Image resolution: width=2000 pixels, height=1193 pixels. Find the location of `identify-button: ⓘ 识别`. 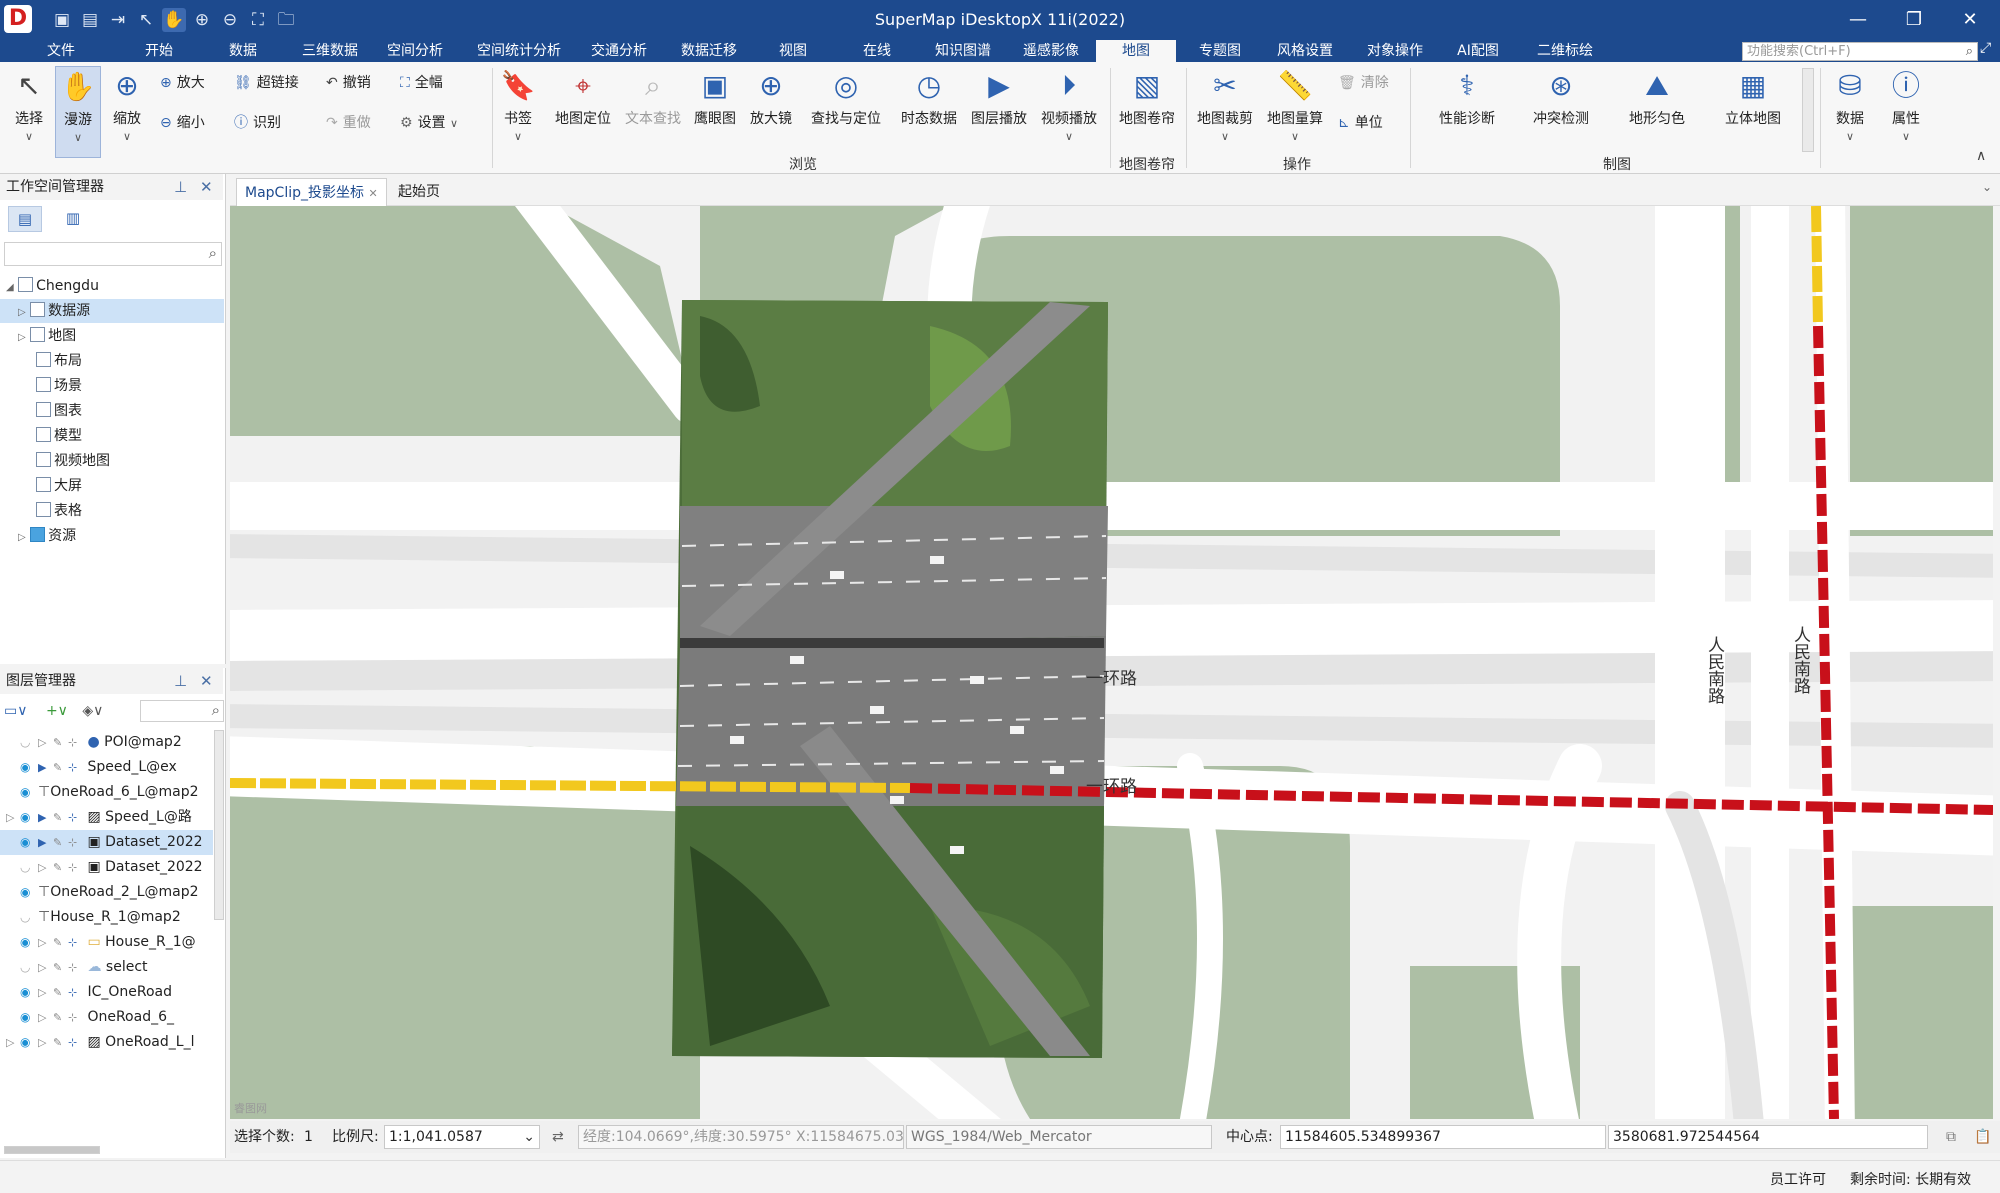

identify-button: ⓘ 识别 is located at coordinates (257, 123).